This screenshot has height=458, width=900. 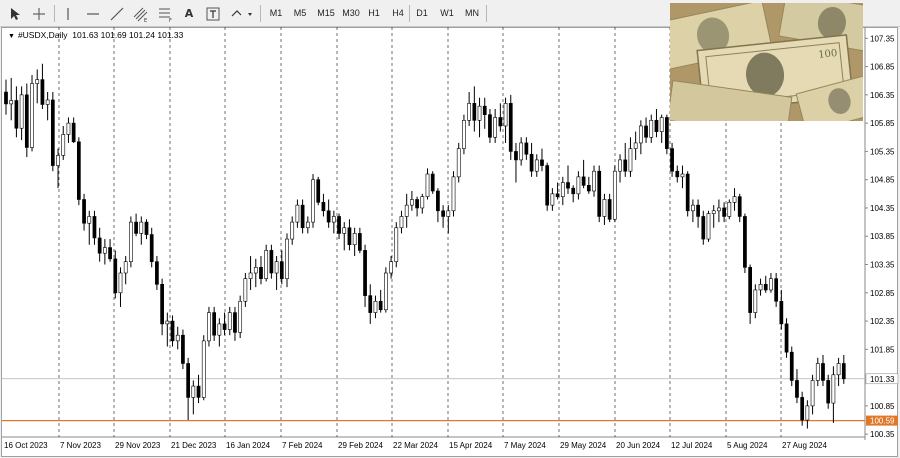 I want to click on y-tick-label: 101.33, so click(x=882, y=379).